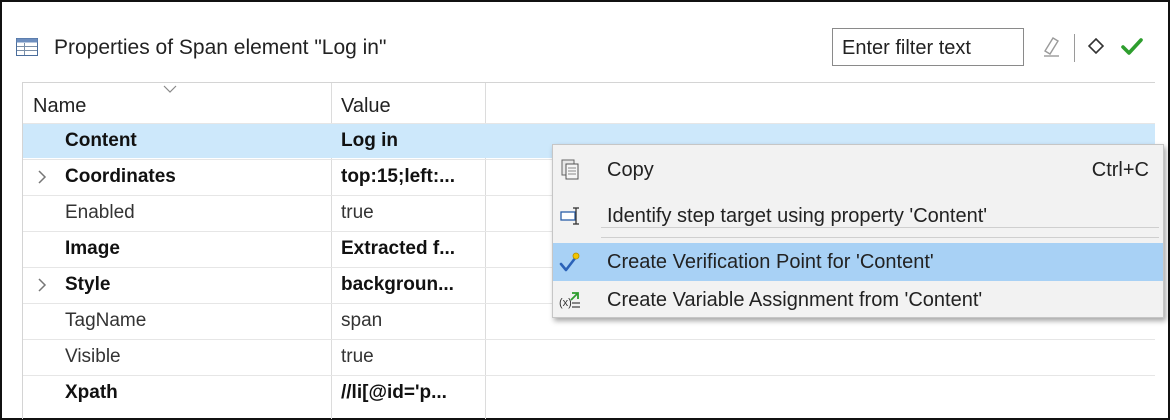  I want to click on table-header: Name Value, so click(589, 103).